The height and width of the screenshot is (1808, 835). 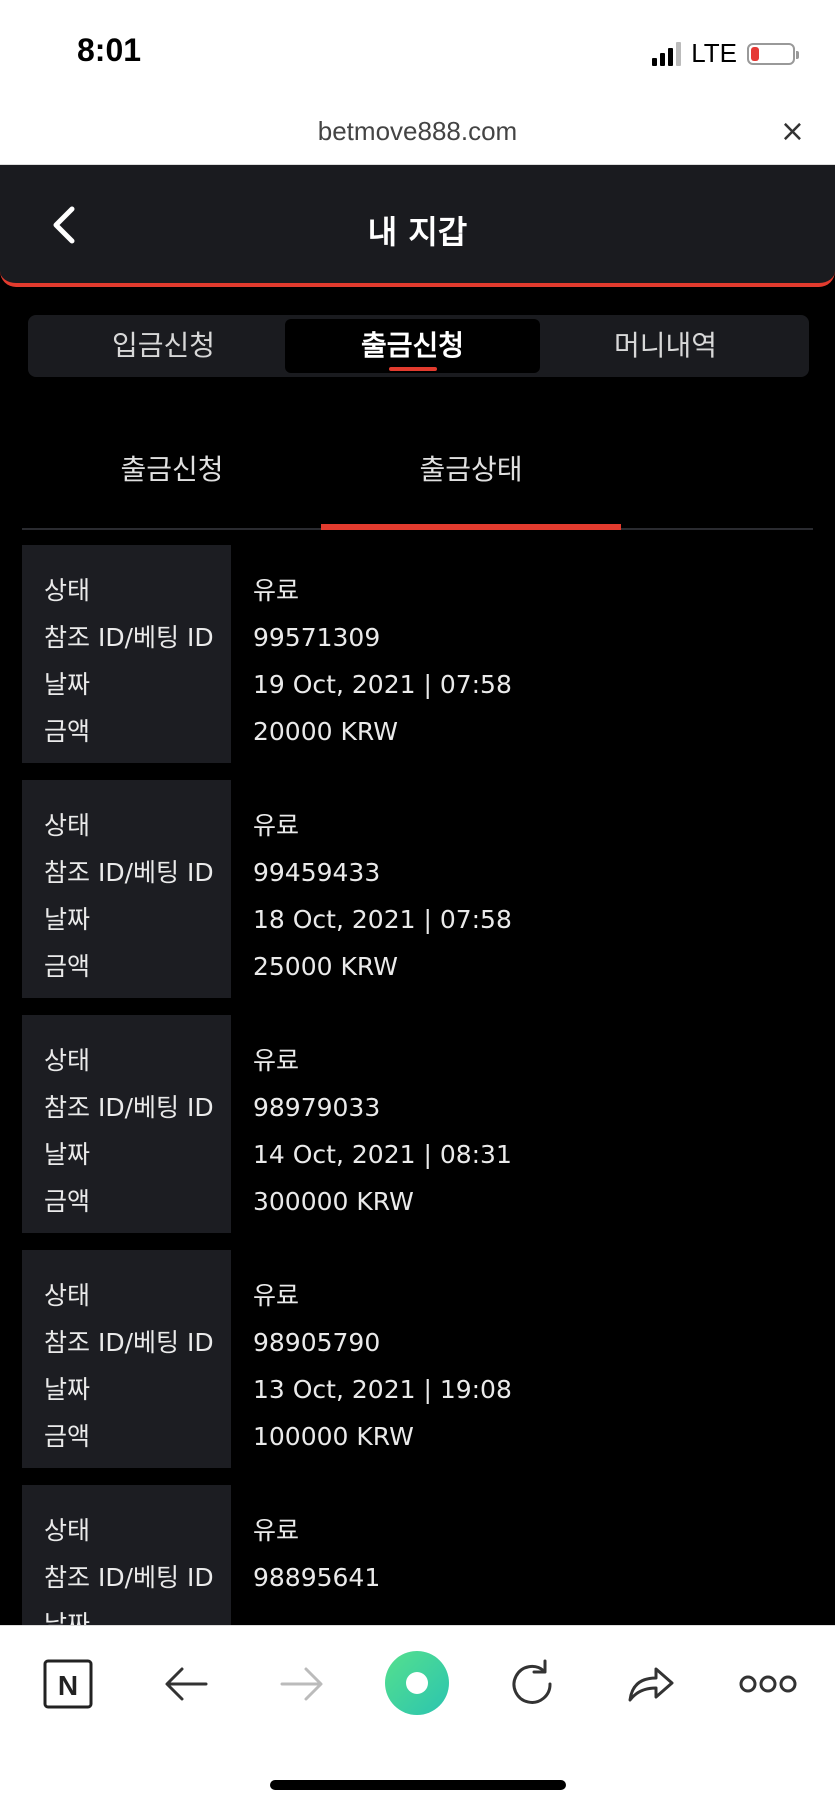 I want to click on tab-label: 머니내역, so click(x=665, y=345).